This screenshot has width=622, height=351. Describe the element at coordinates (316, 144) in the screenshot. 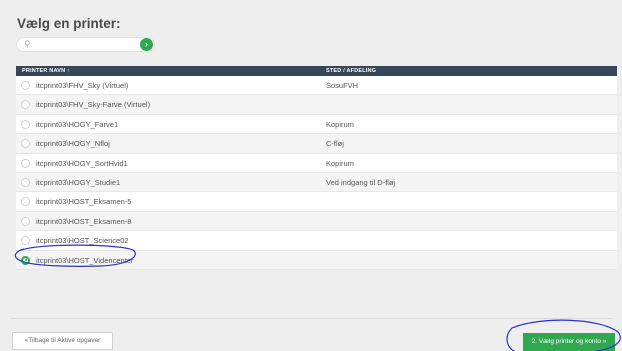

I see `table-row: itcprint03\HOGY_Nfloj C-fløj` at that location.